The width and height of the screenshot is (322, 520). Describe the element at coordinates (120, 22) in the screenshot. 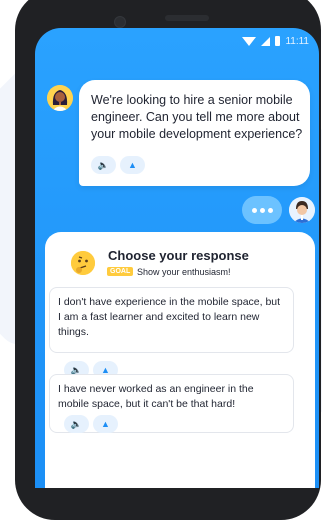

I see `front-camera` at that location.